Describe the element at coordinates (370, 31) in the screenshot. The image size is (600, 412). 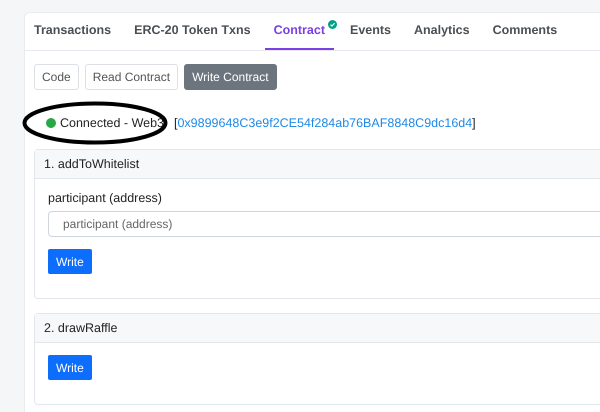
I see `tab: Events` at that location.